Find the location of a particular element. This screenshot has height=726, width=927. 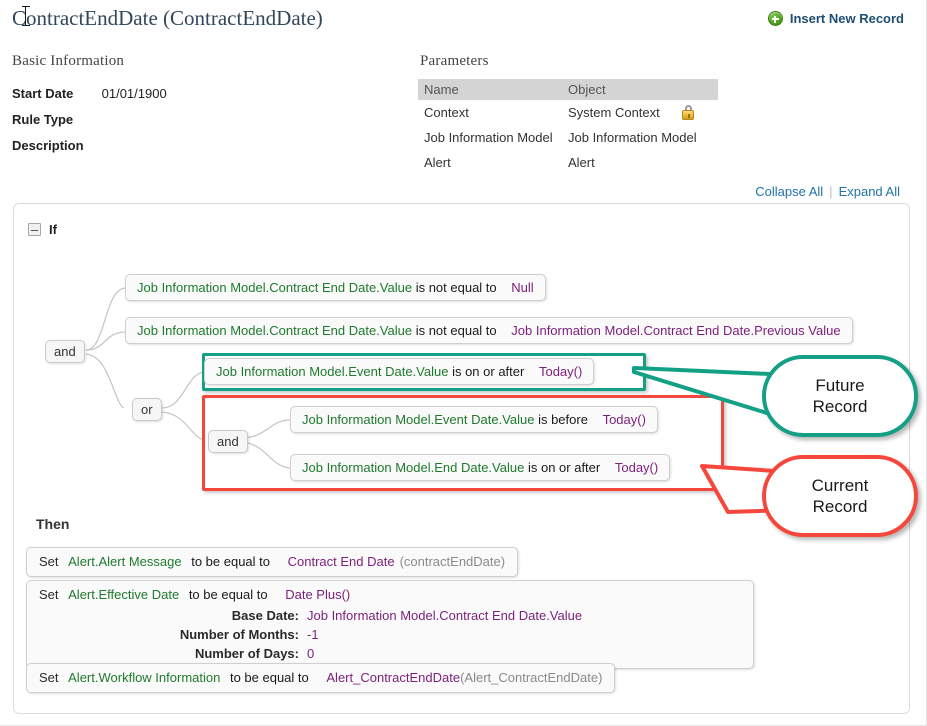

param-name: Context is located at coordinates (446, 112).